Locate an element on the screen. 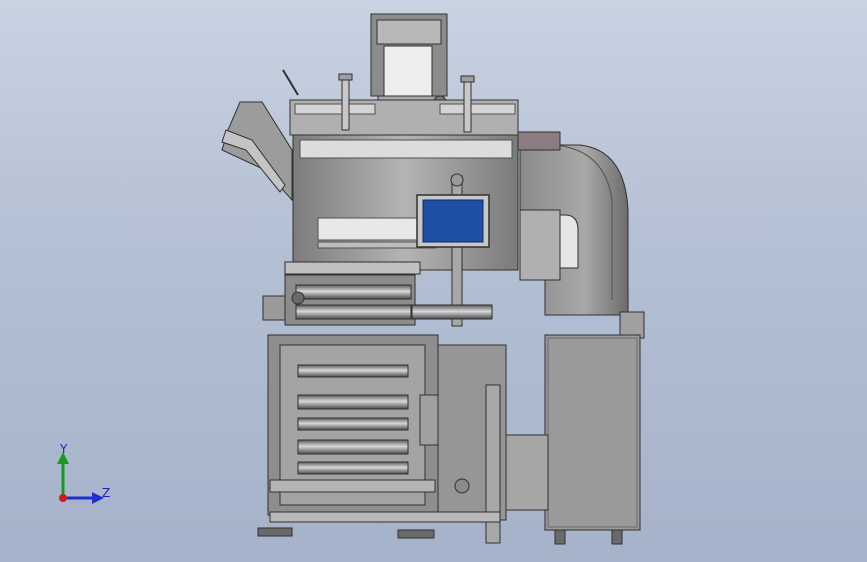 The width and height of the screenshot is (867, 562). orientation-triad: Y Z is located at coordinates (80, 476).